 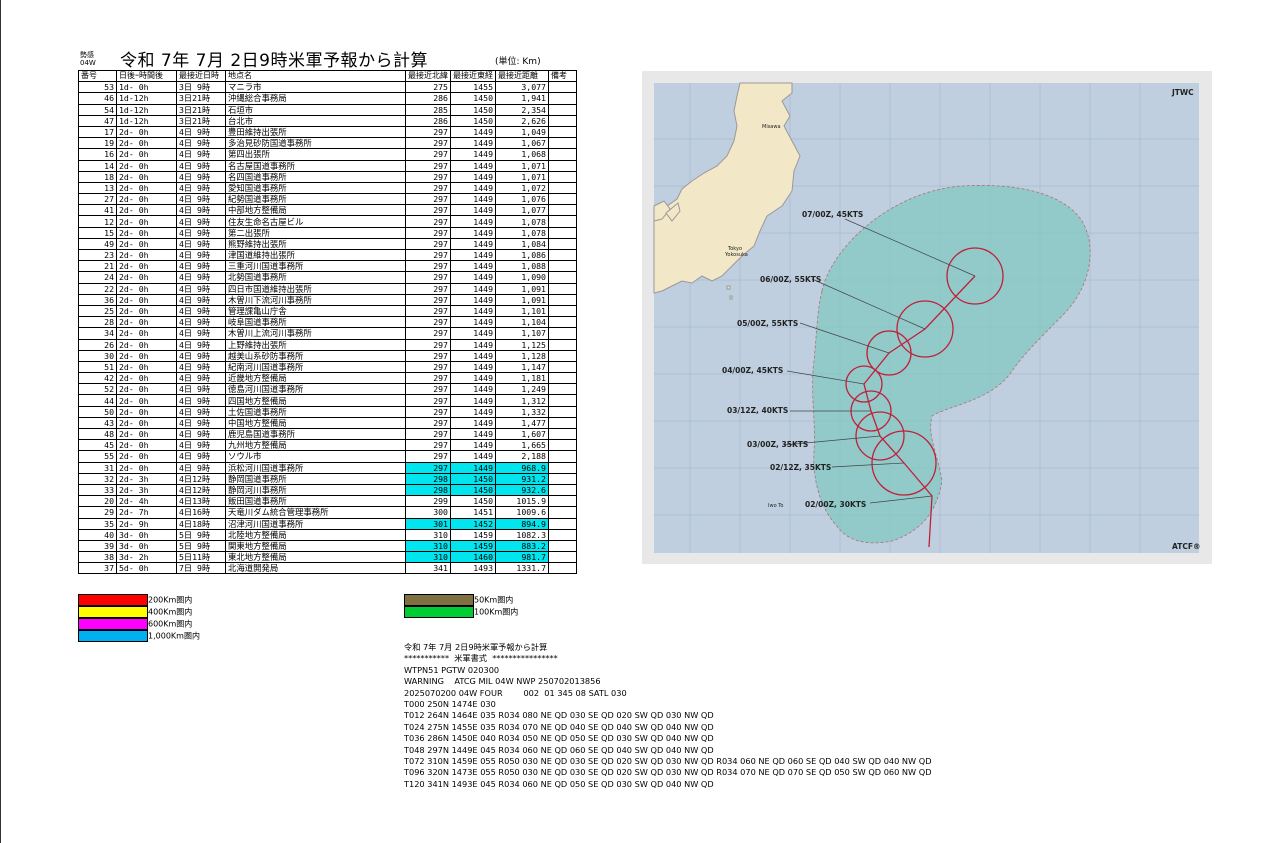 I want to click on table-cell: 中国地方整備局, so click(x=315, y=423).